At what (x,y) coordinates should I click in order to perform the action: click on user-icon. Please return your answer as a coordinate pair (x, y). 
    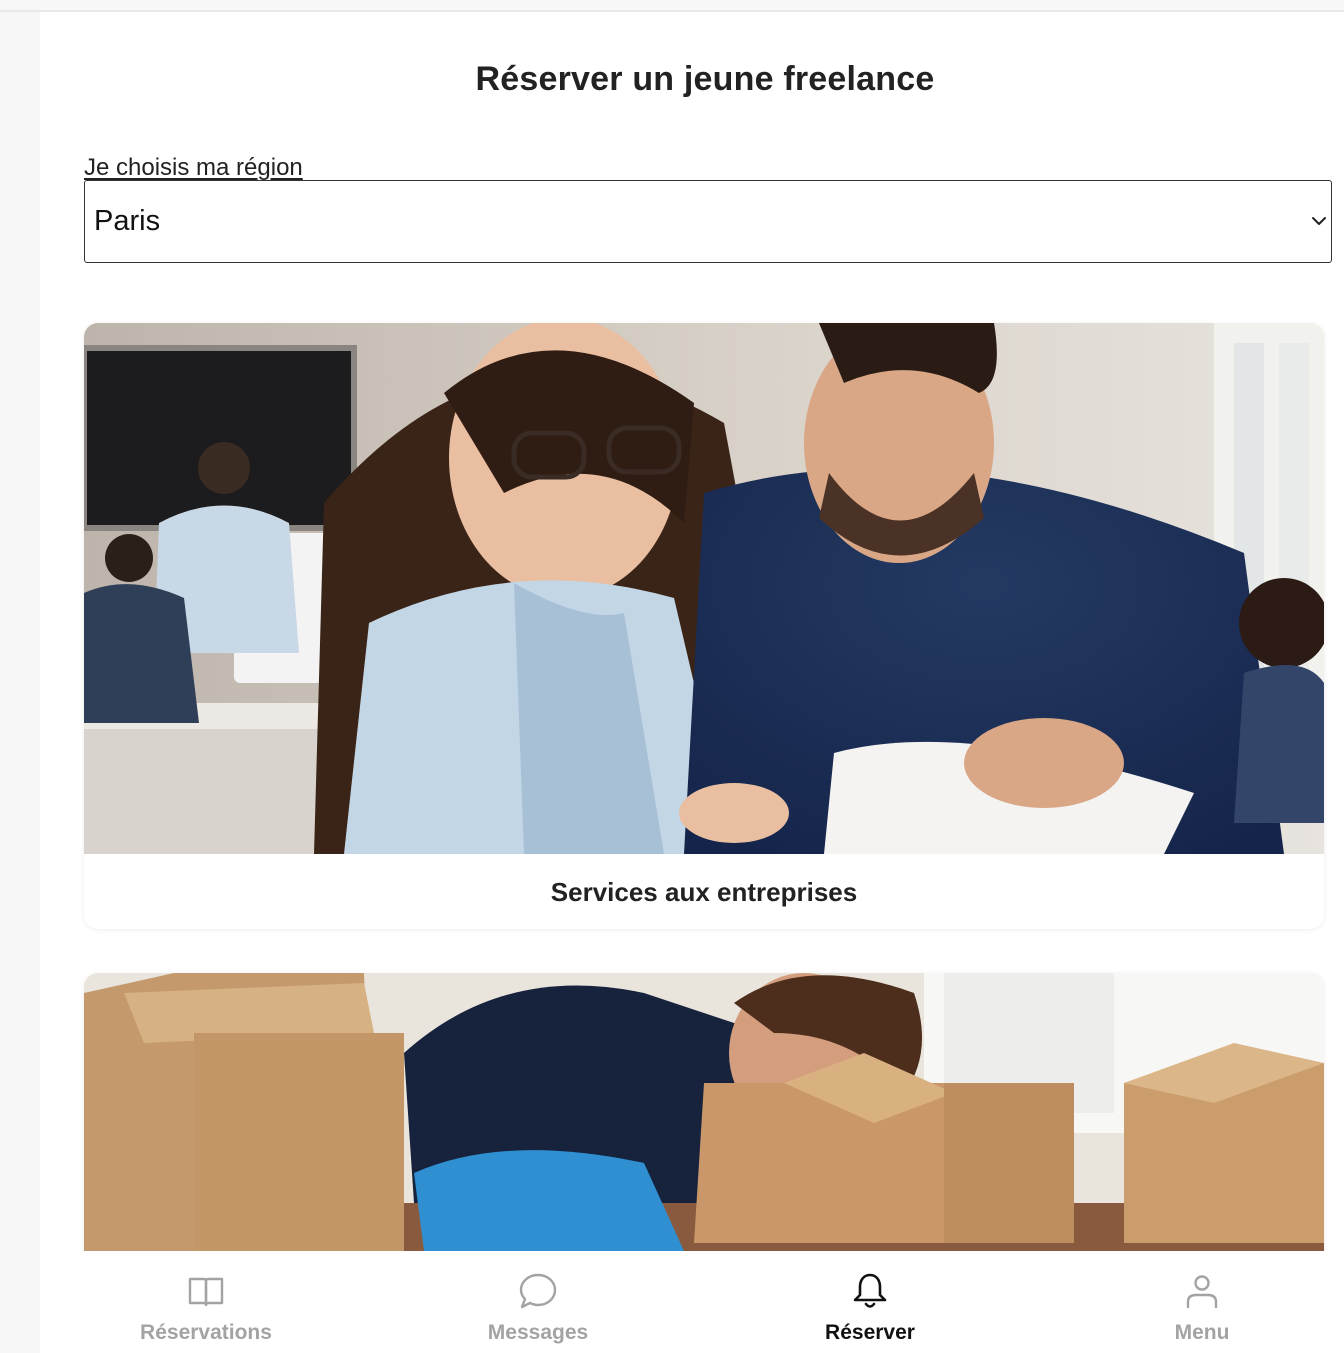
    Looking at the image, I should click on (1202, 1292).